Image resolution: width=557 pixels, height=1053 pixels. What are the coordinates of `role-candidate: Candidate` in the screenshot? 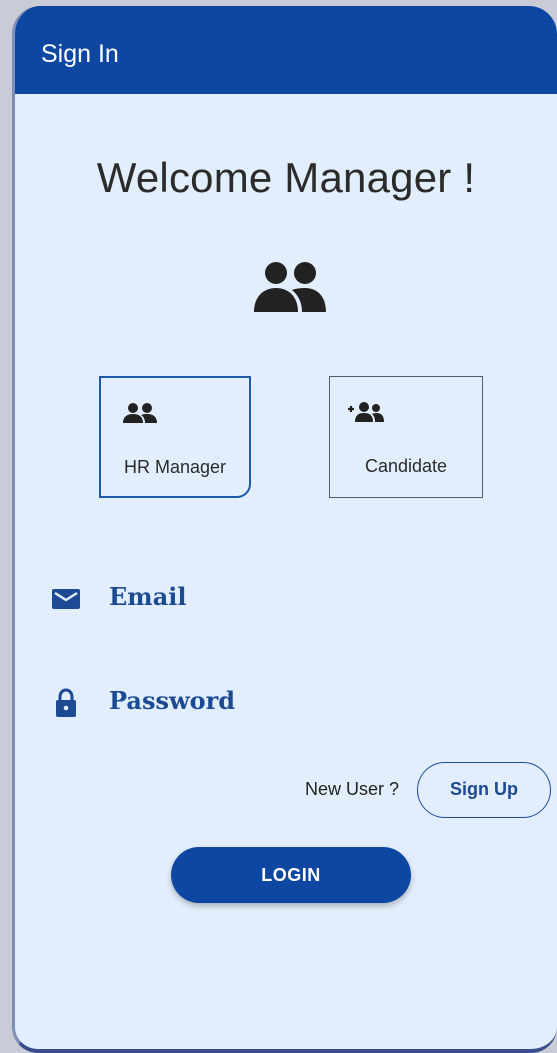 It's located at (406, 437).